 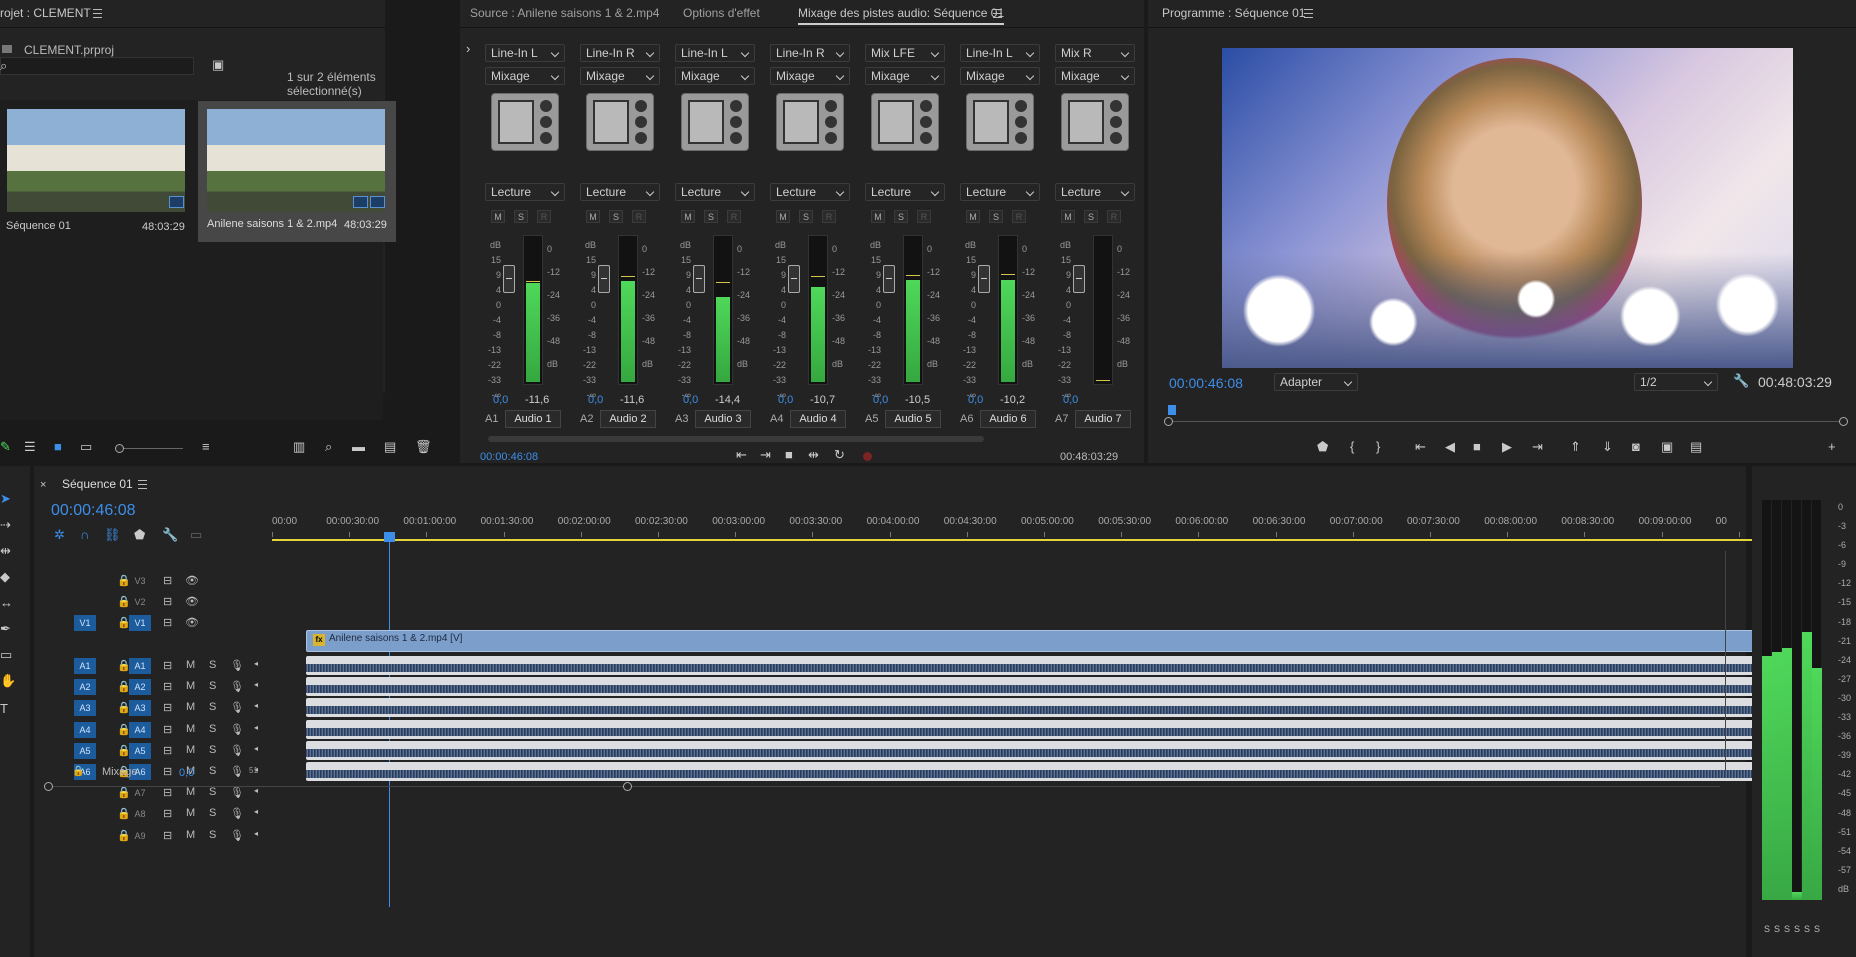 I want to click on track-target: A9, so click(x=140, y=836).